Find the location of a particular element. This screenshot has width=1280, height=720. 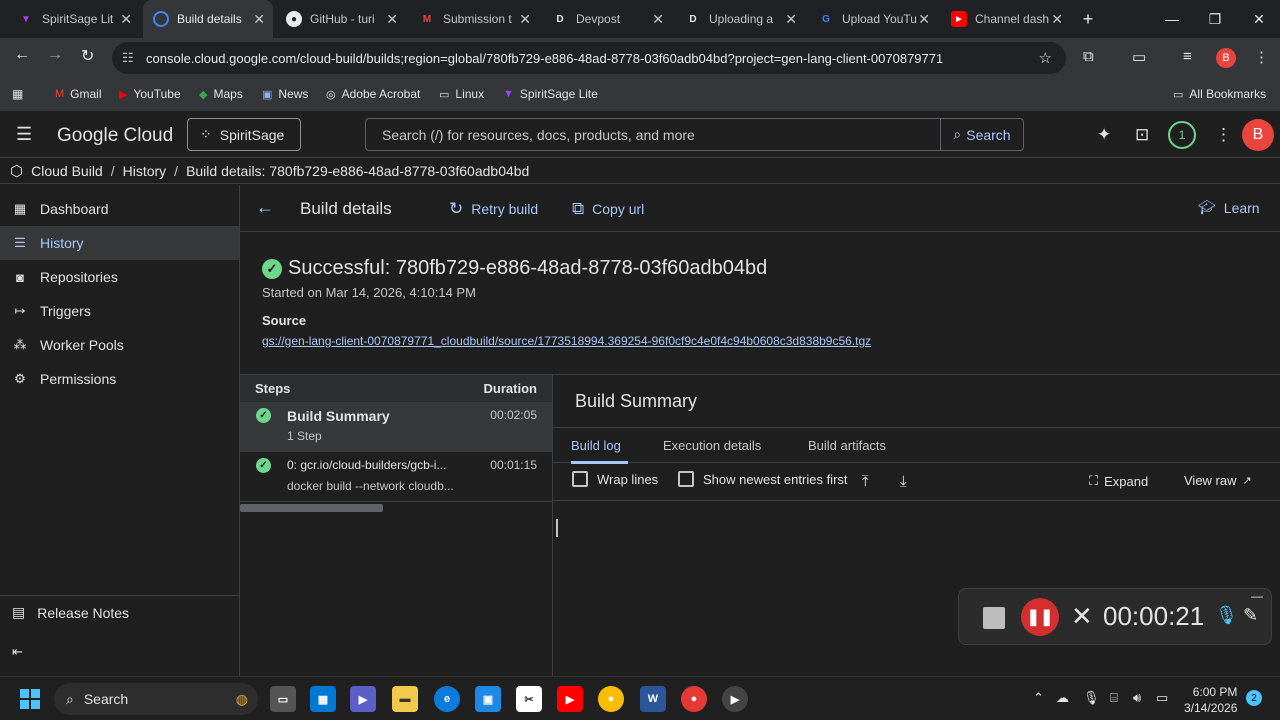

breadcrumb-history: History is located at coordinates (145, 171).